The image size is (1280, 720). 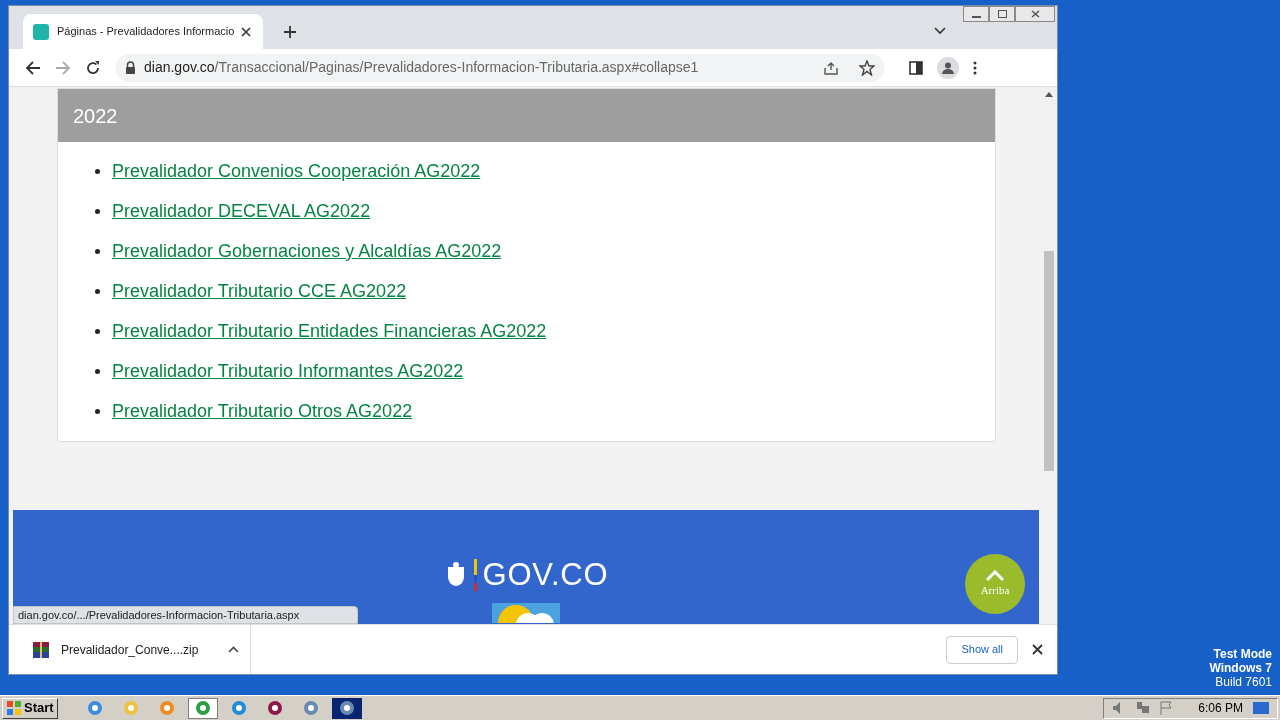 I want to click on chevron-down-icon, so click(x=940, y=31).